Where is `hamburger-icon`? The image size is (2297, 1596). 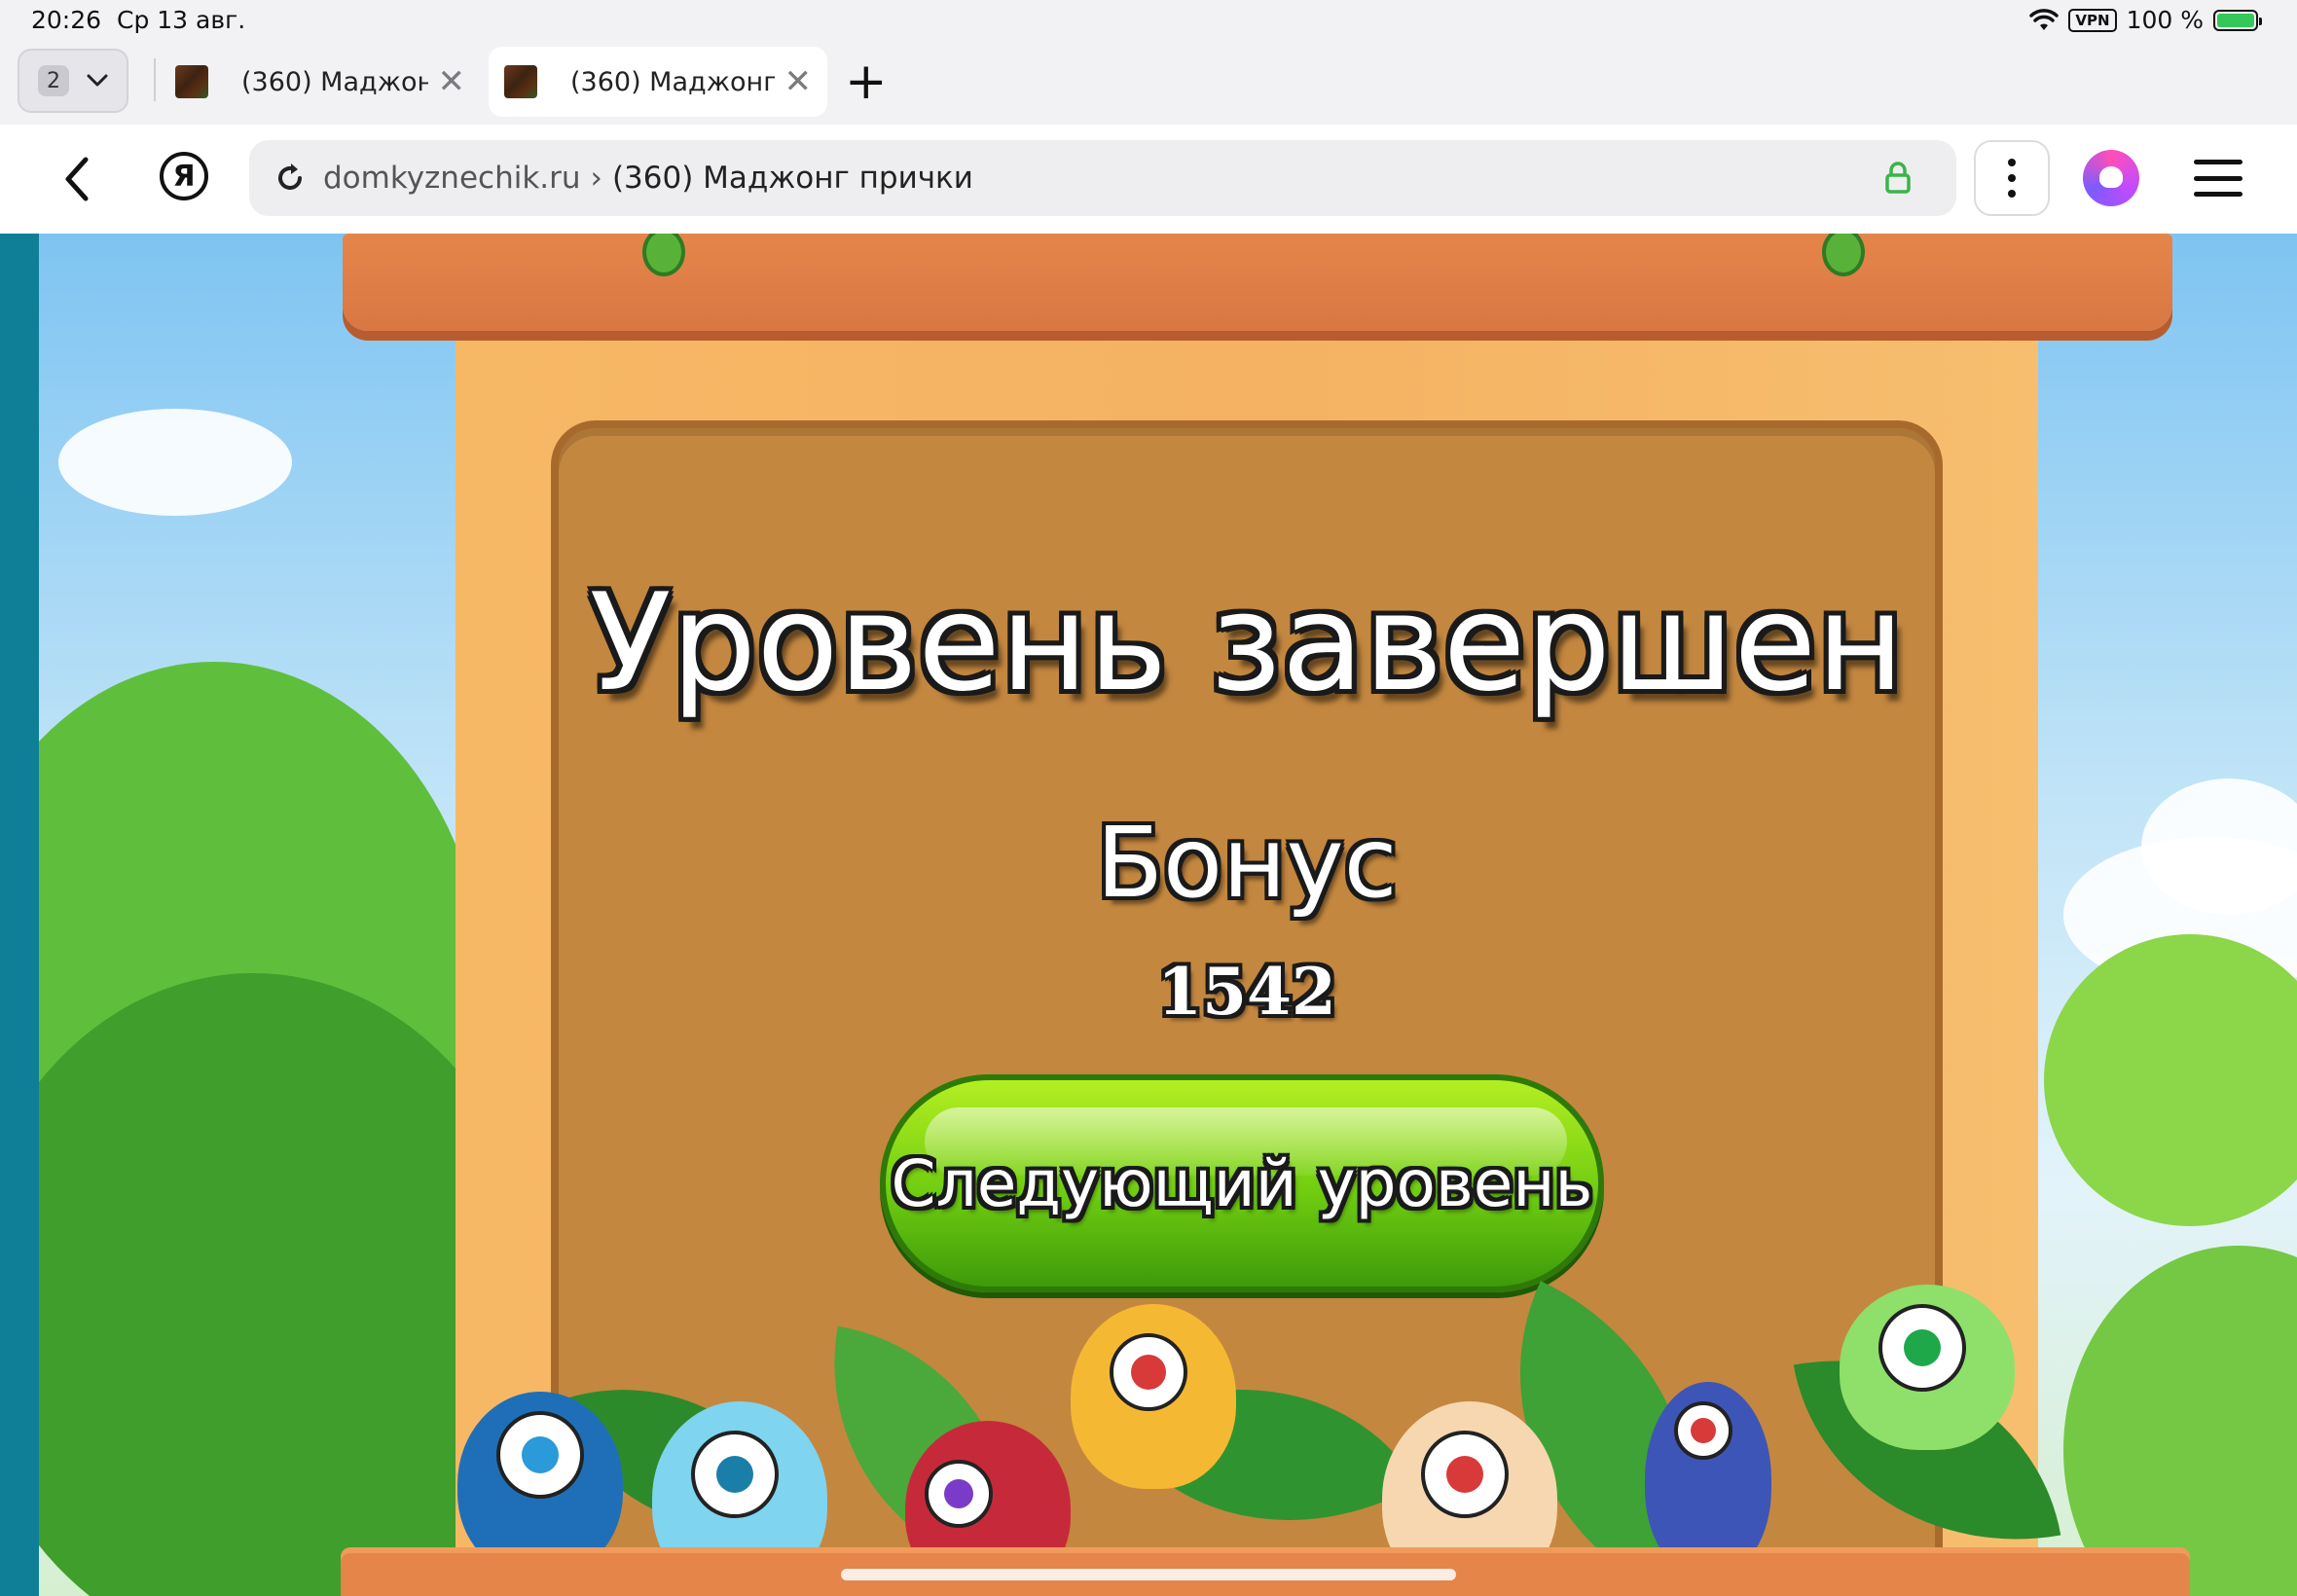 hamburger-icon is located at coordinates (2218, 178).